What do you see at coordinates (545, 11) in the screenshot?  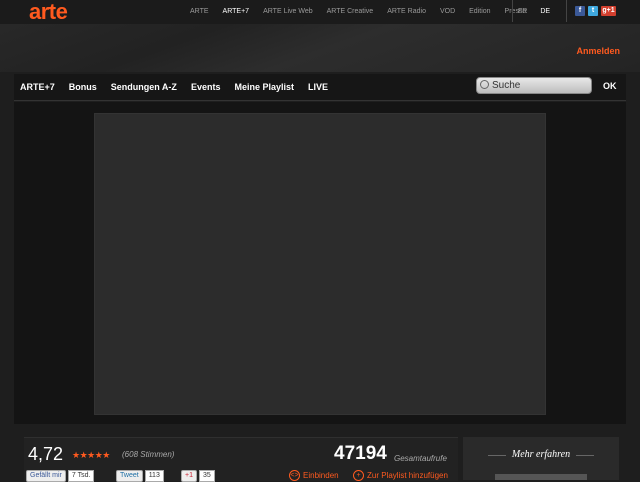 I see `lang-de: DE` at bounding box center [545, 11].